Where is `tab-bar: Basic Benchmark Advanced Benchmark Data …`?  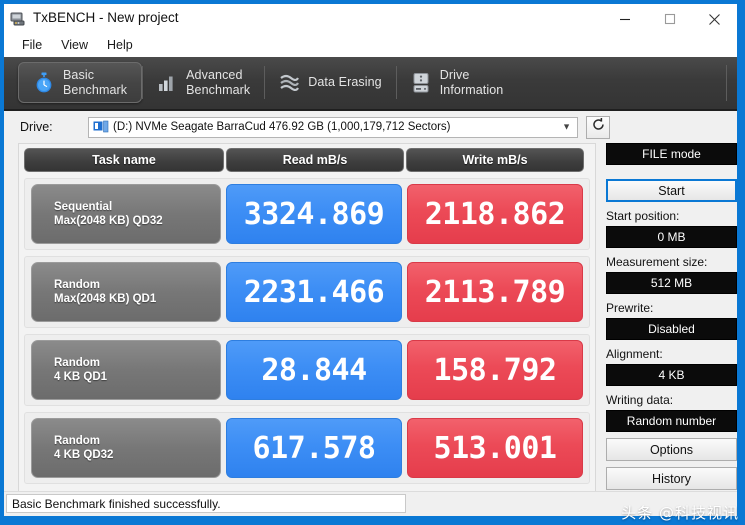
tab-bar: Basic Benchmark Advanced Benchmark Data … is located at coordinates (370, 84).